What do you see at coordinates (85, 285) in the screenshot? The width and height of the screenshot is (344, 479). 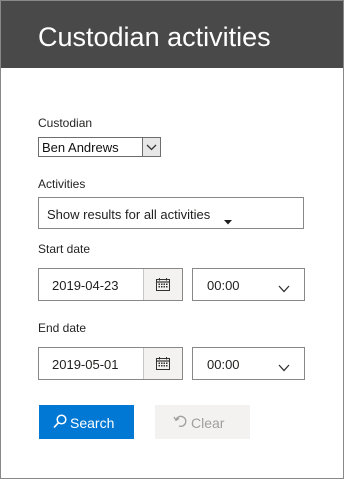 I see `start-date-value: 2019-04-23` at bounding box center [85, 285].